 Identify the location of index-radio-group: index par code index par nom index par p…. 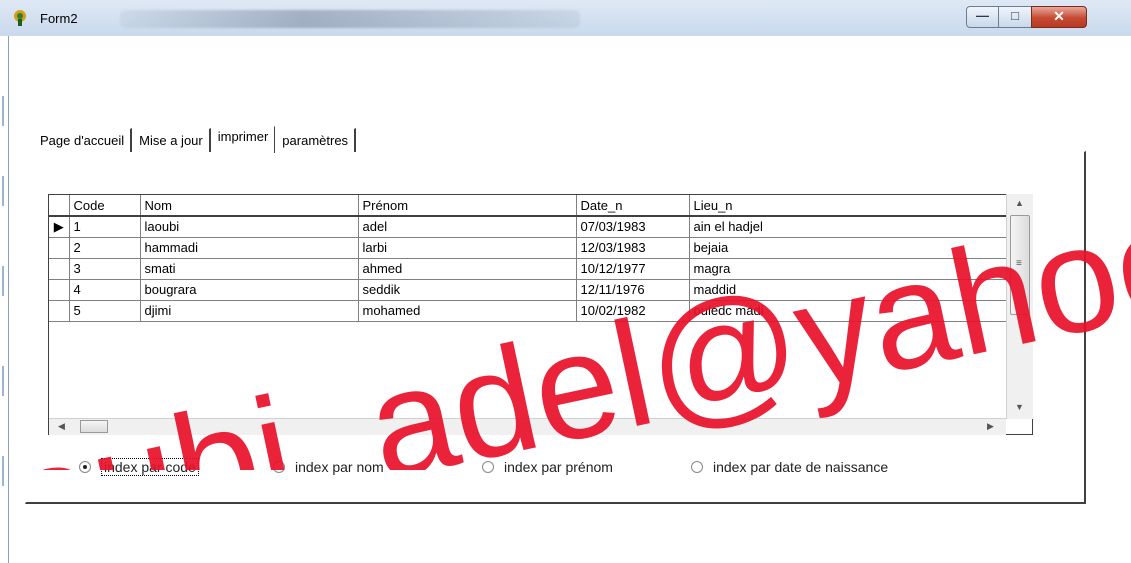
(565, 468).